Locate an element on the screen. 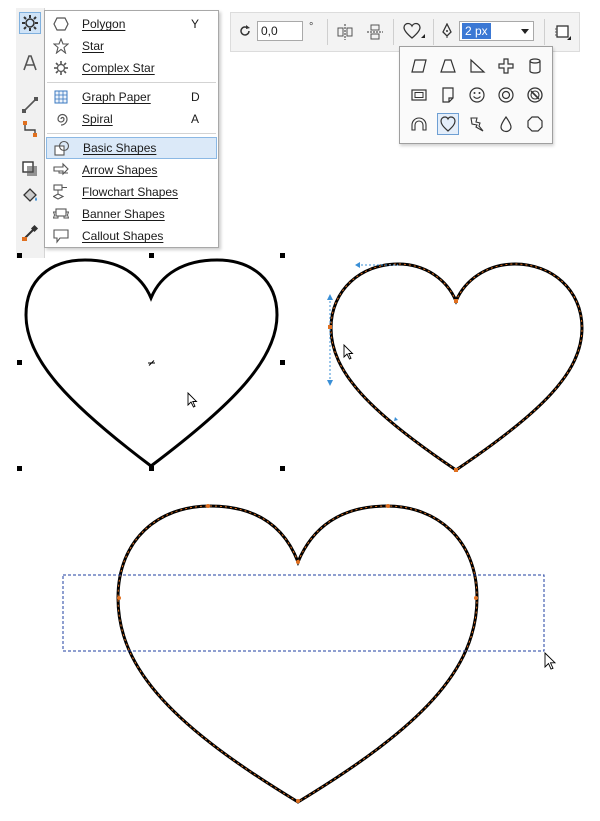  heart-shape-selected is located at coordinates (151, 363).